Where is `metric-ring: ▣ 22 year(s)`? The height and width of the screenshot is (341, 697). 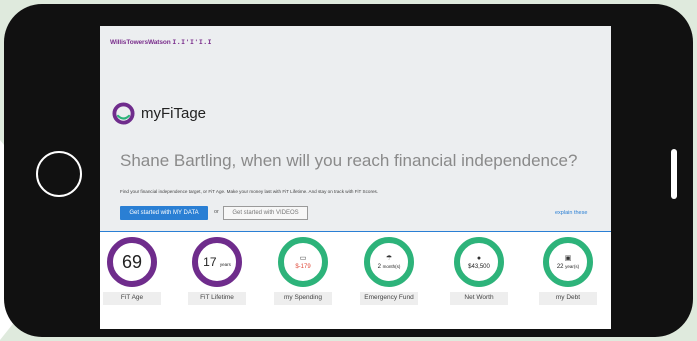 metric-ring: ▣ 22 year(s) is located at coordinates (568, 262).